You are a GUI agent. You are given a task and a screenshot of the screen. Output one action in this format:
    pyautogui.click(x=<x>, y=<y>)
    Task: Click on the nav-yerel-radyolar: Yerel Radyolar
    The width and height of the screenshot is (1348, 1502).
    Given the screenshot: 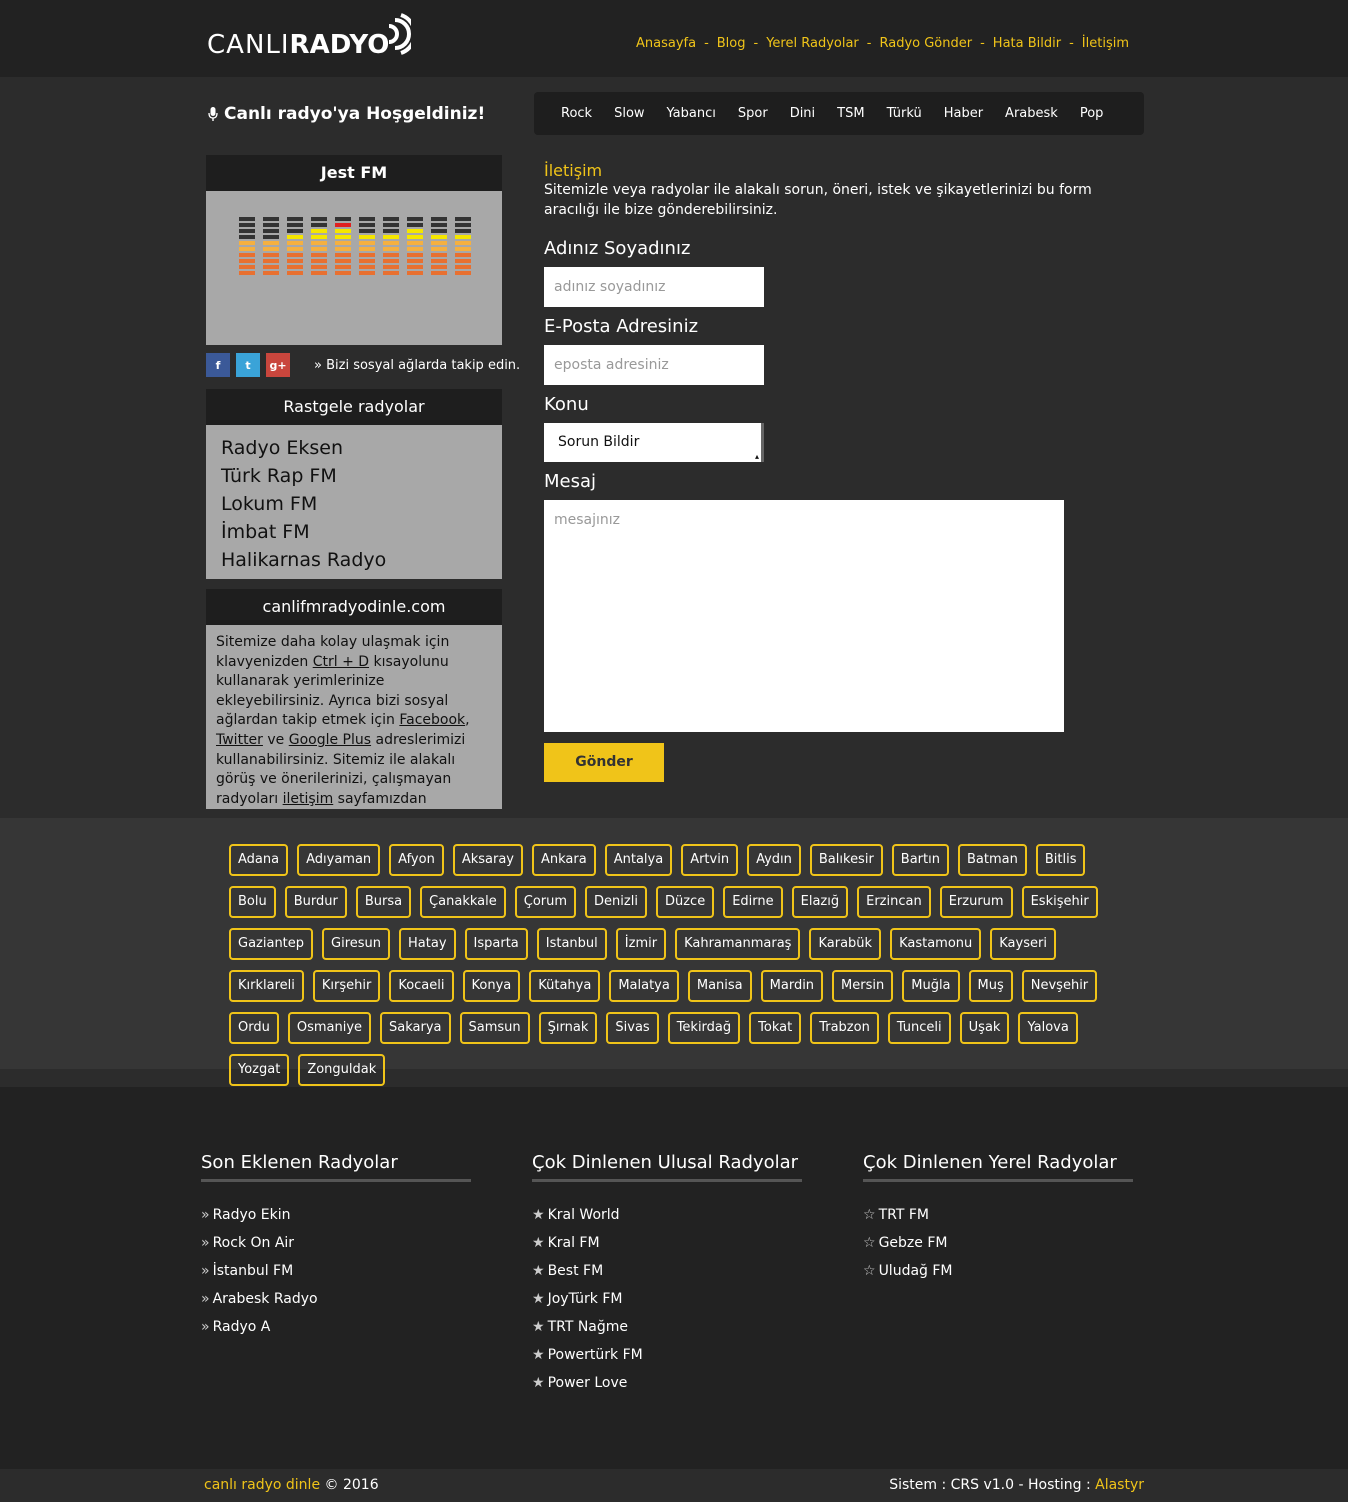 What is the action you would take?
    pyautogui.click(x=812, y=43)
    